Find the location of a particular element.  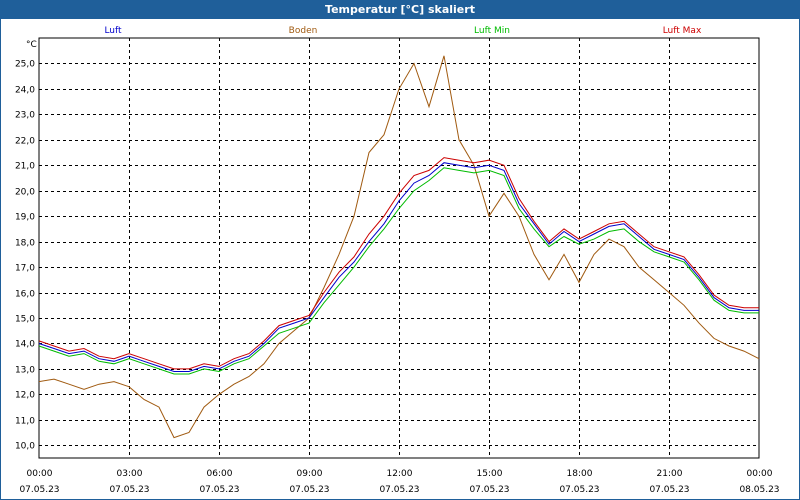

legend-entry: Boden is located at coordinates (303, 31).